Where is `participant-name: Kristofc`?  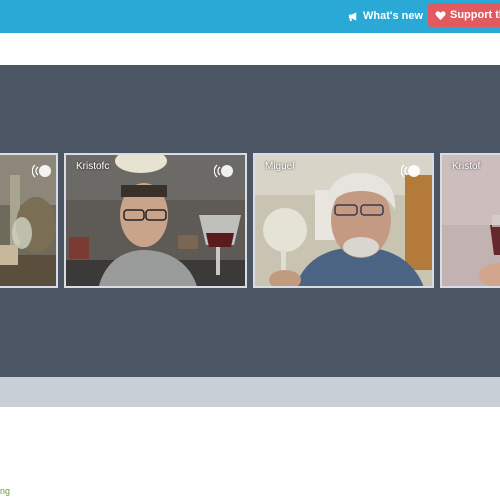
participant-name: Kristofc is located at coordinates (93, 166).